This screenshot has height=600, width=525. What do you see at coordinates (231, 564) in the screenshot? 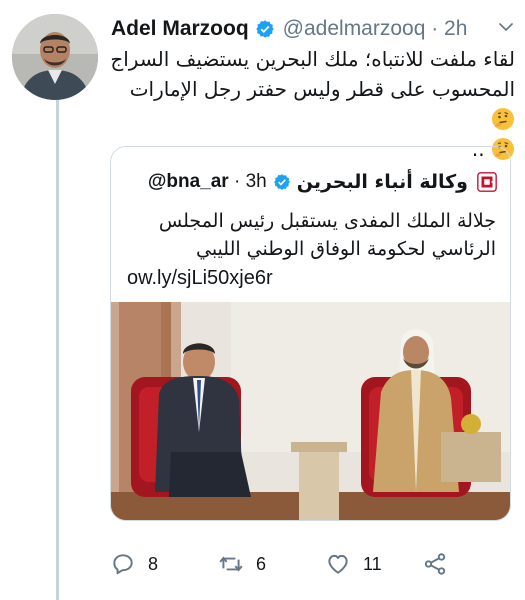
I see `retweet-icon` at bounding box center [231, 564].